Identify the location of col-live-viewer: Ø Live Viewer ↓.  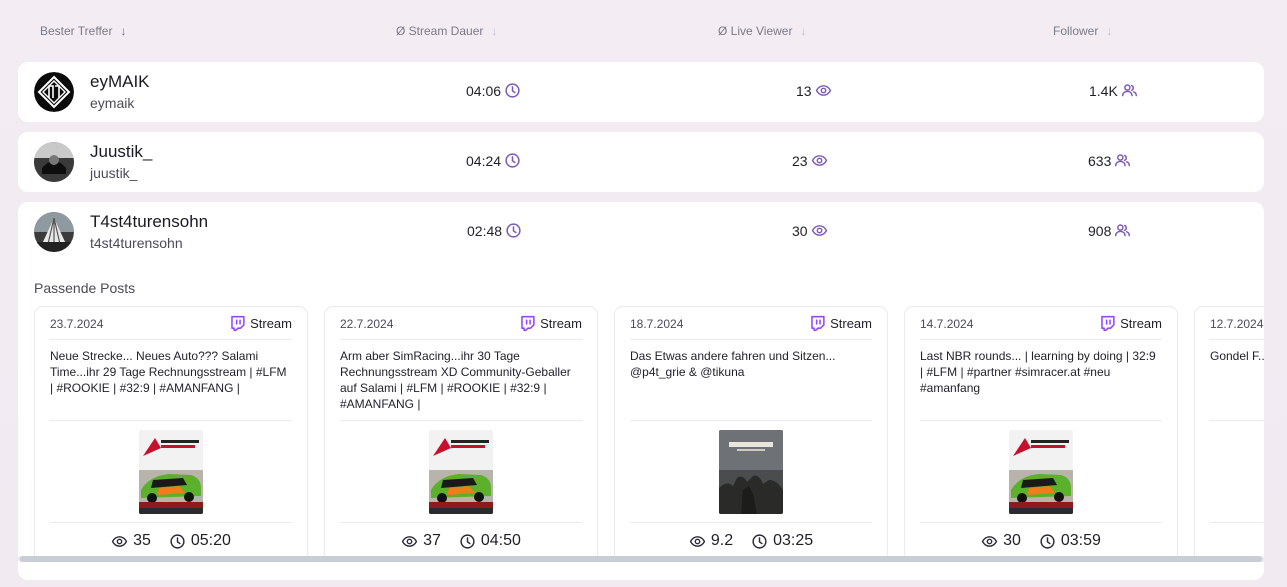
(762, 31).